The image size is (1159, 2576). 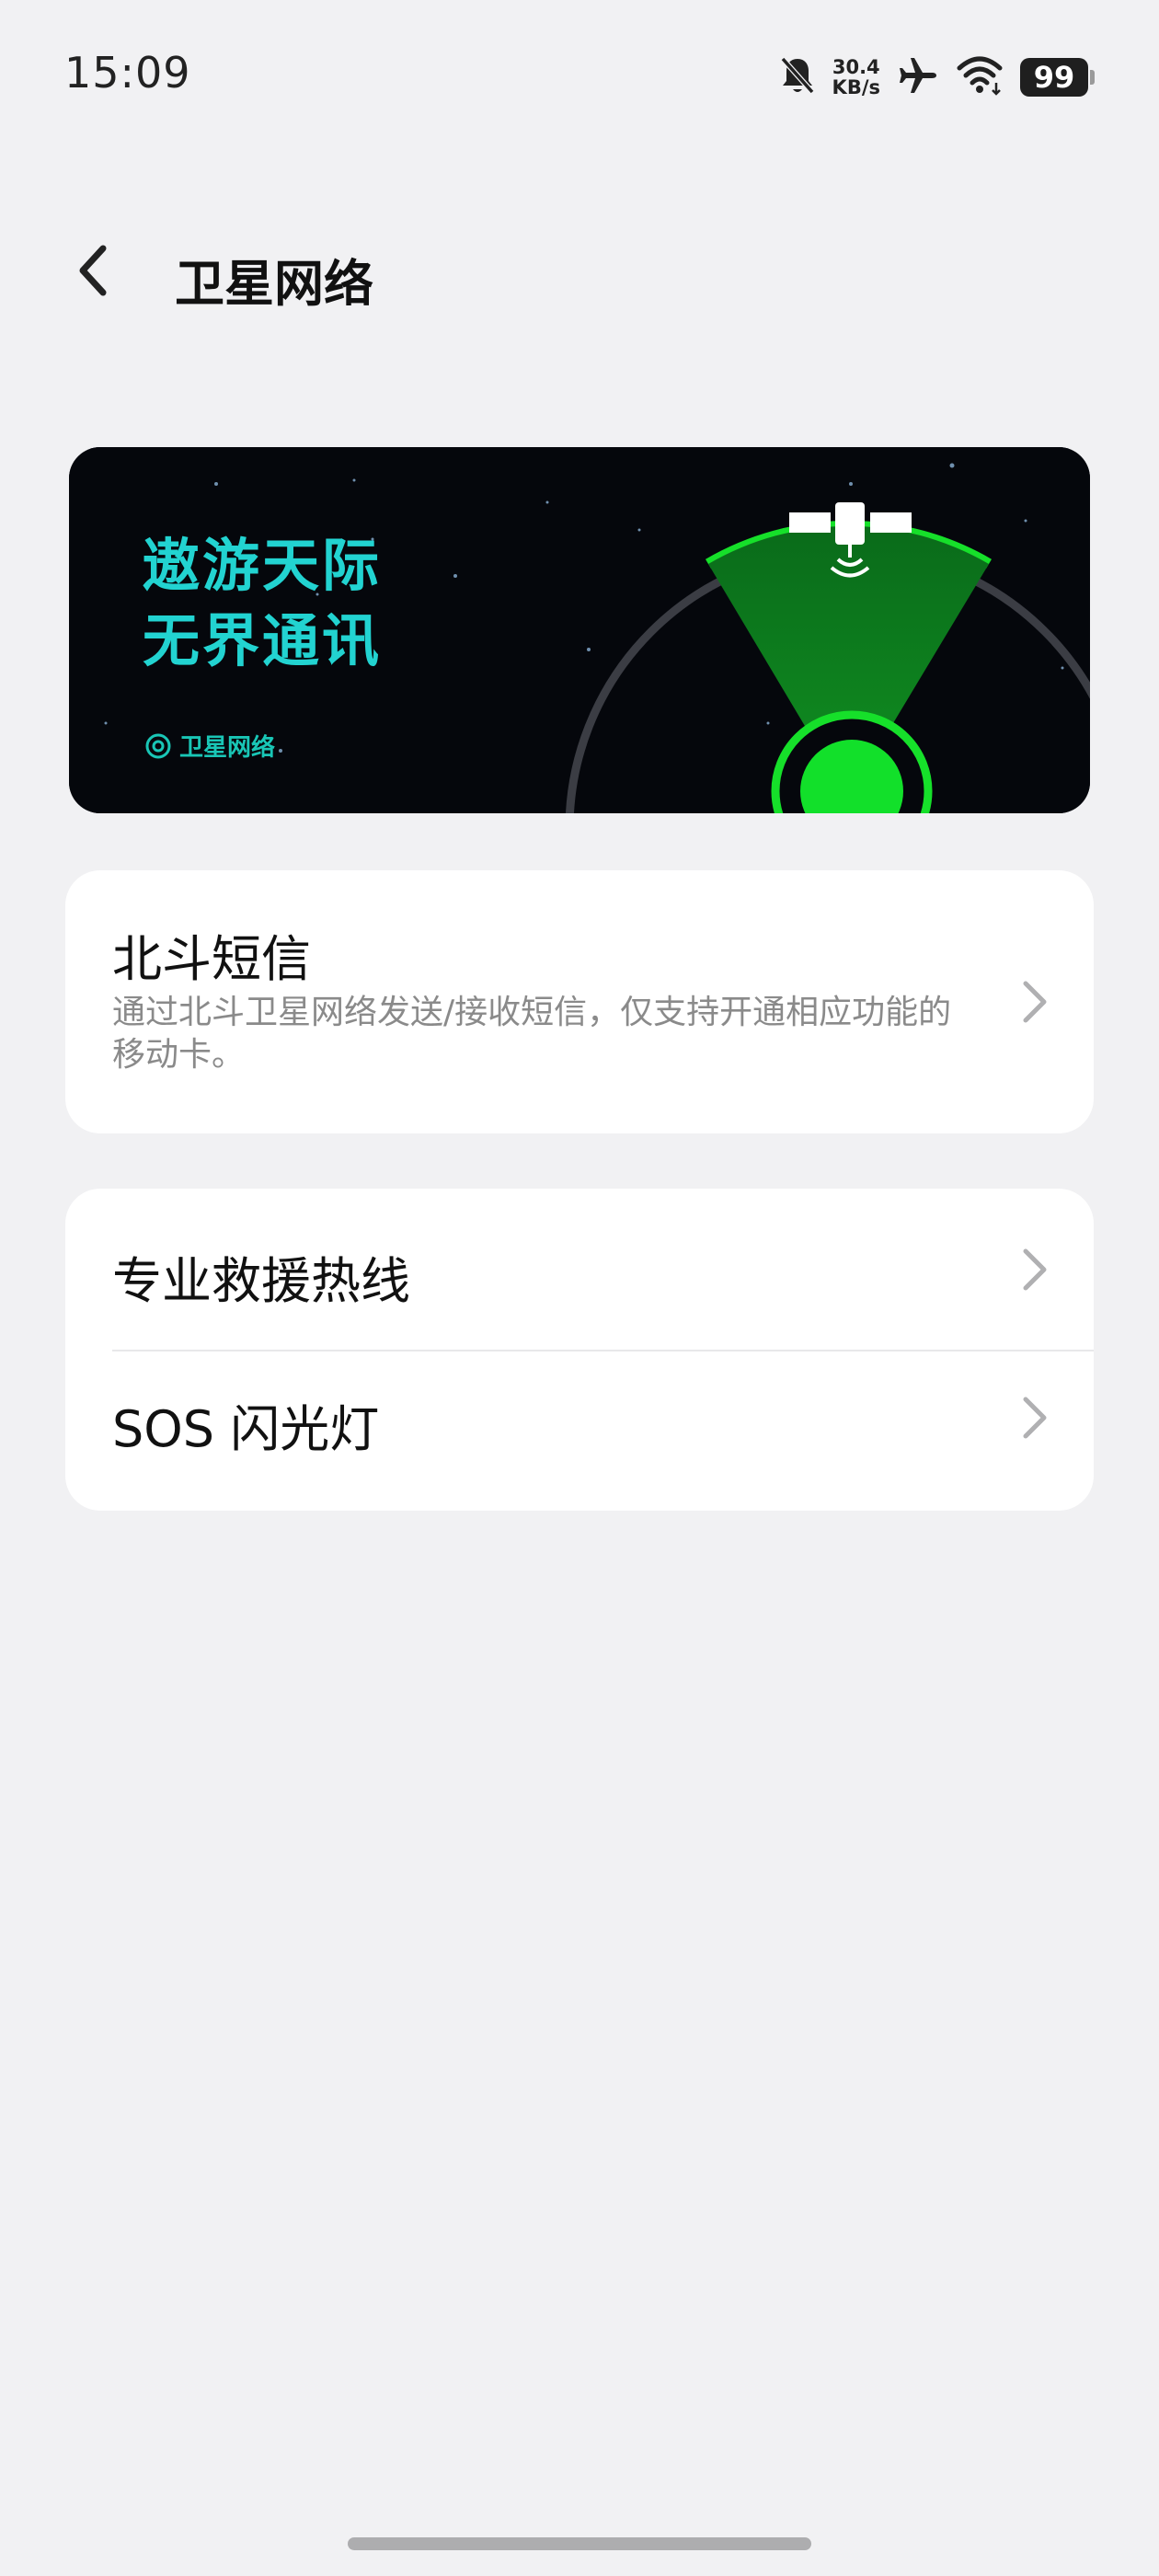 What do you see at coordinates (261, 1281) in the screenshot?
I see `rescue-hotline-title: 专业救援热线` at bounding box center [261, 1281].